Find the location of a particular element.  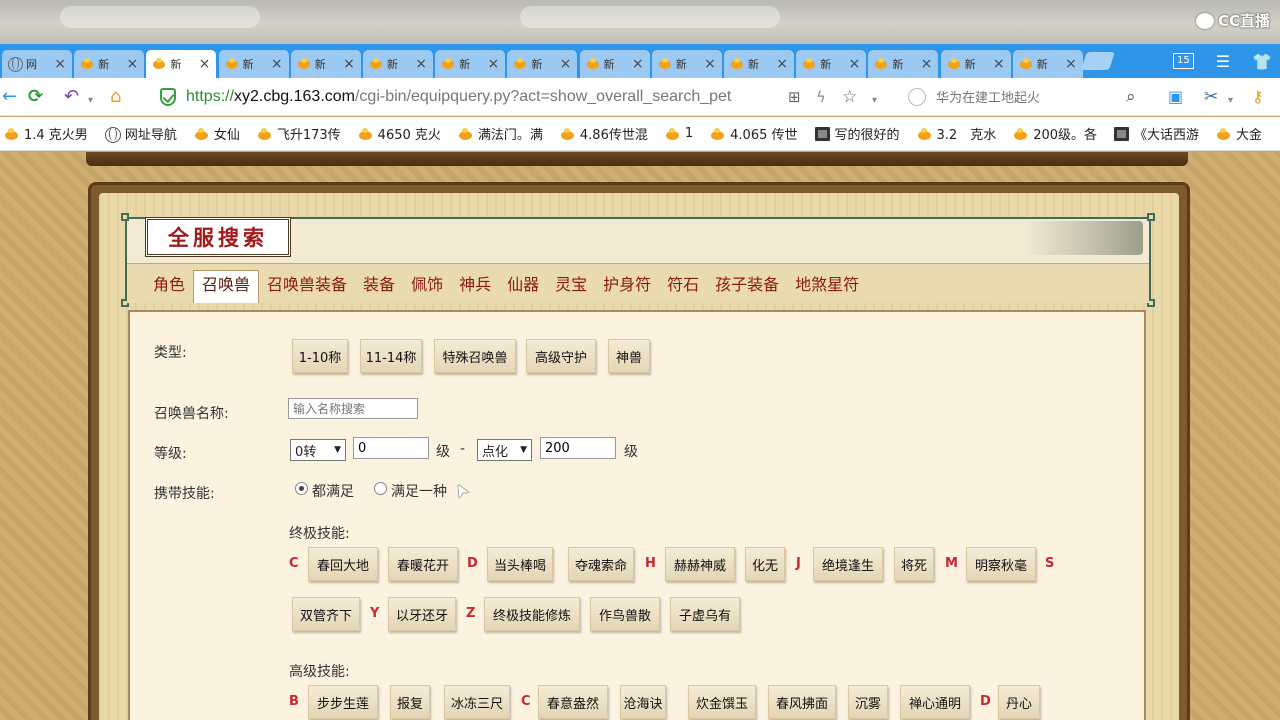

bookmark-item: 网址导航 is located at coordinates (140, 133).